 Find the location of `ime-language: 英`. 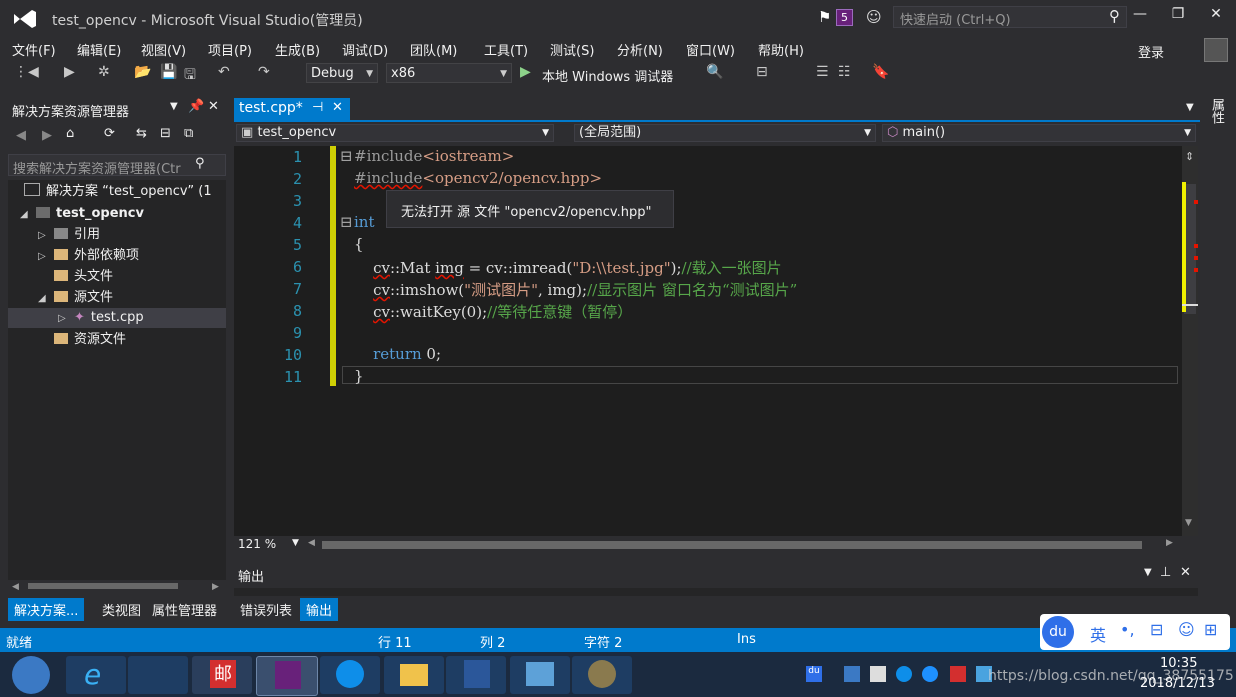

ime-language: 英 is located at coordinates (1098, 634).